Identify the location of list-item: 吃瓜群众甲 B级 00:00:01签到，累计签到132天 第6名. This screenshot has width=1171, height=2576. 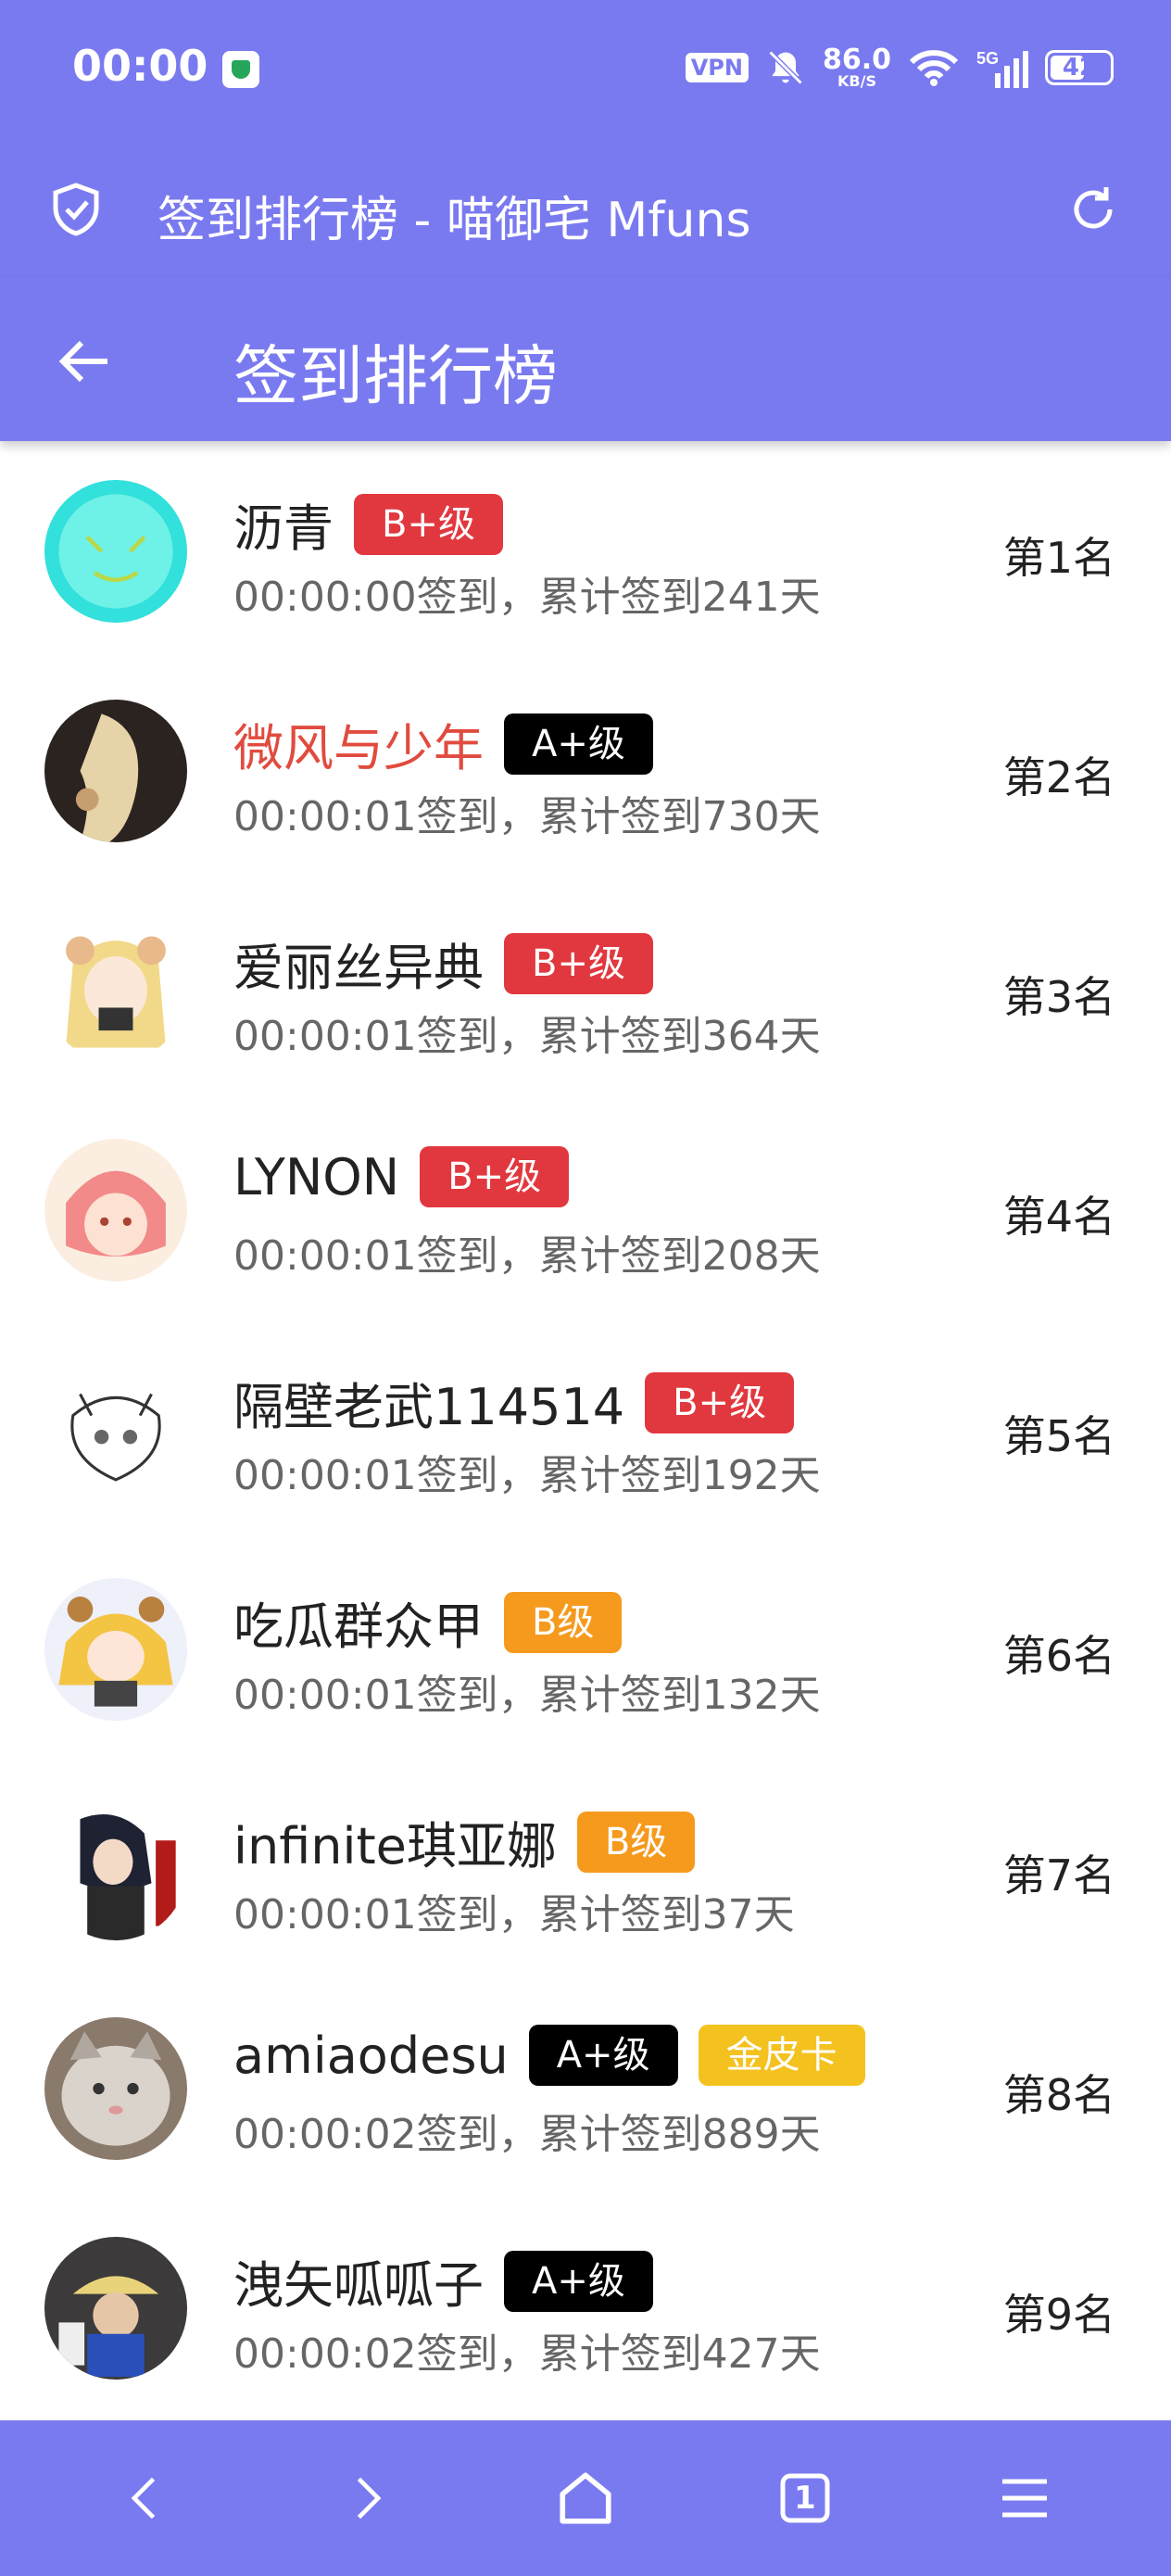
(585, 1649).